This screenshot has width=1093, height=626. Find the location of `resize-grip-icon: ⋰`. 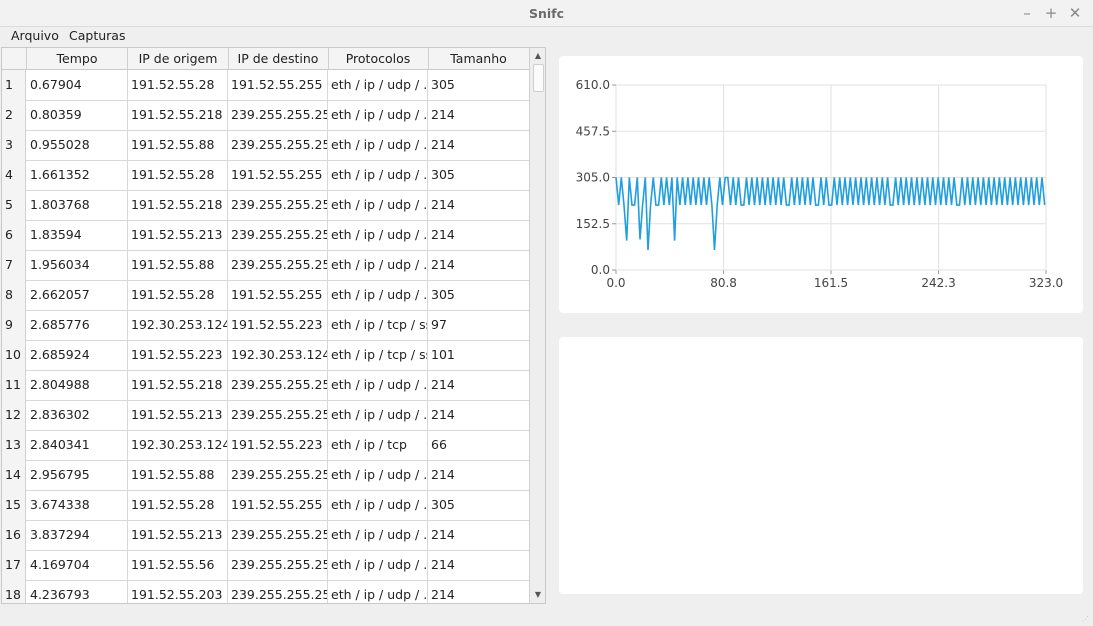

resize-grip-icon: ⋰ is located at coordinates (1086, 619).